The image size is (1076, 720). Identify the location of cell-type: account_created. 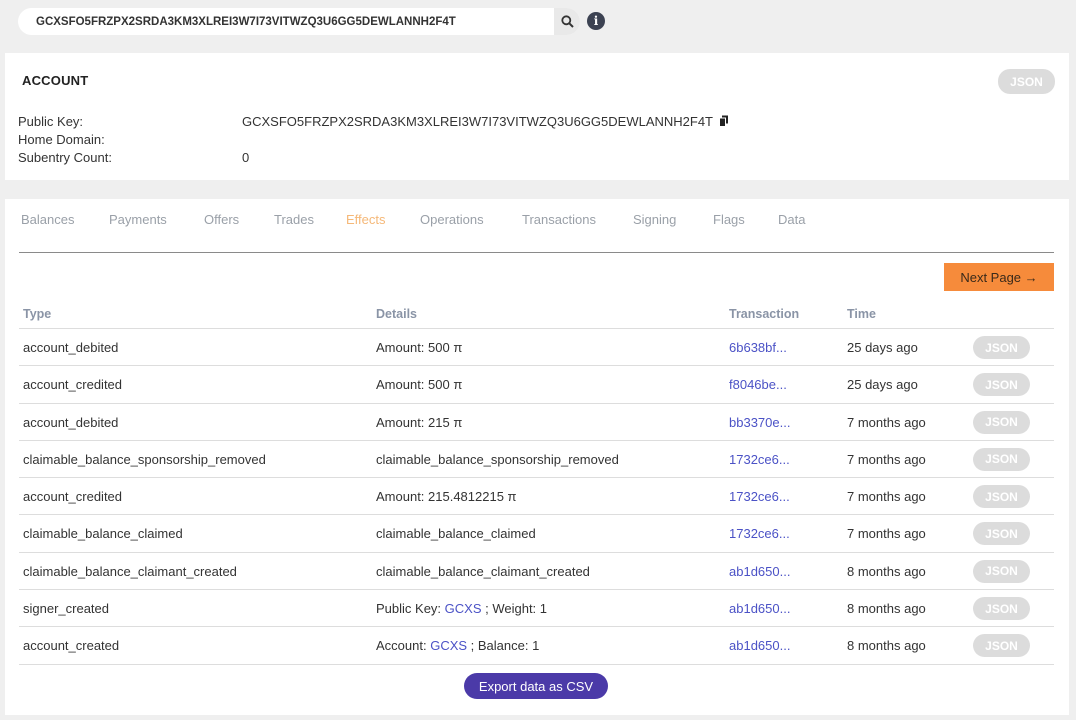
(71, 646).